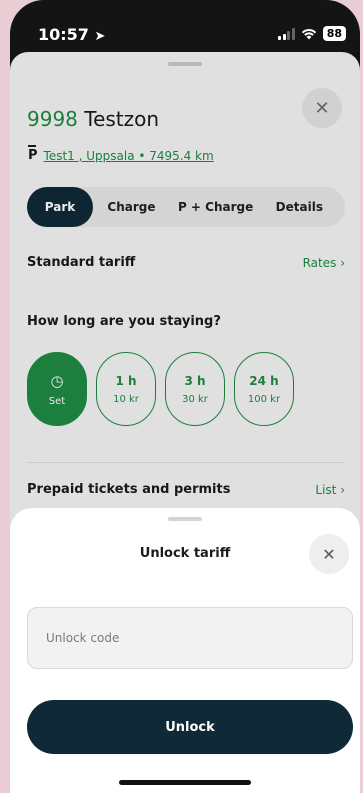 This screenshot has width=363, height=793. I want to click on signal-icon, so click(286, 33).